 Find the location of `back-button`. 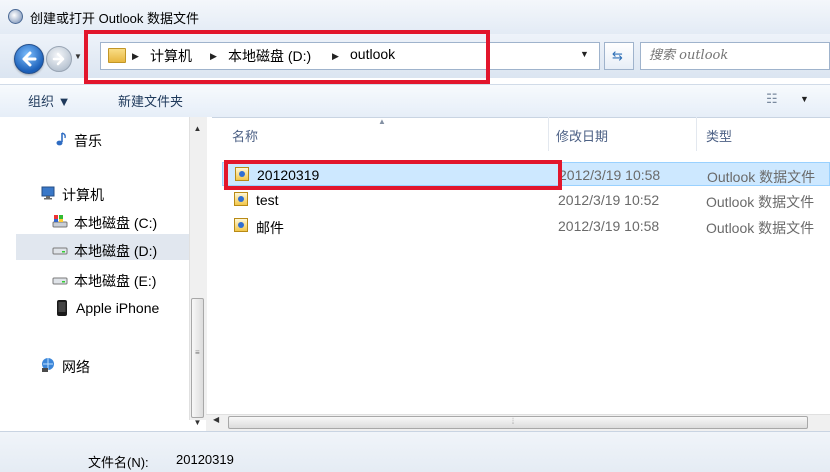

back-button is located at coordinates (29, 59).